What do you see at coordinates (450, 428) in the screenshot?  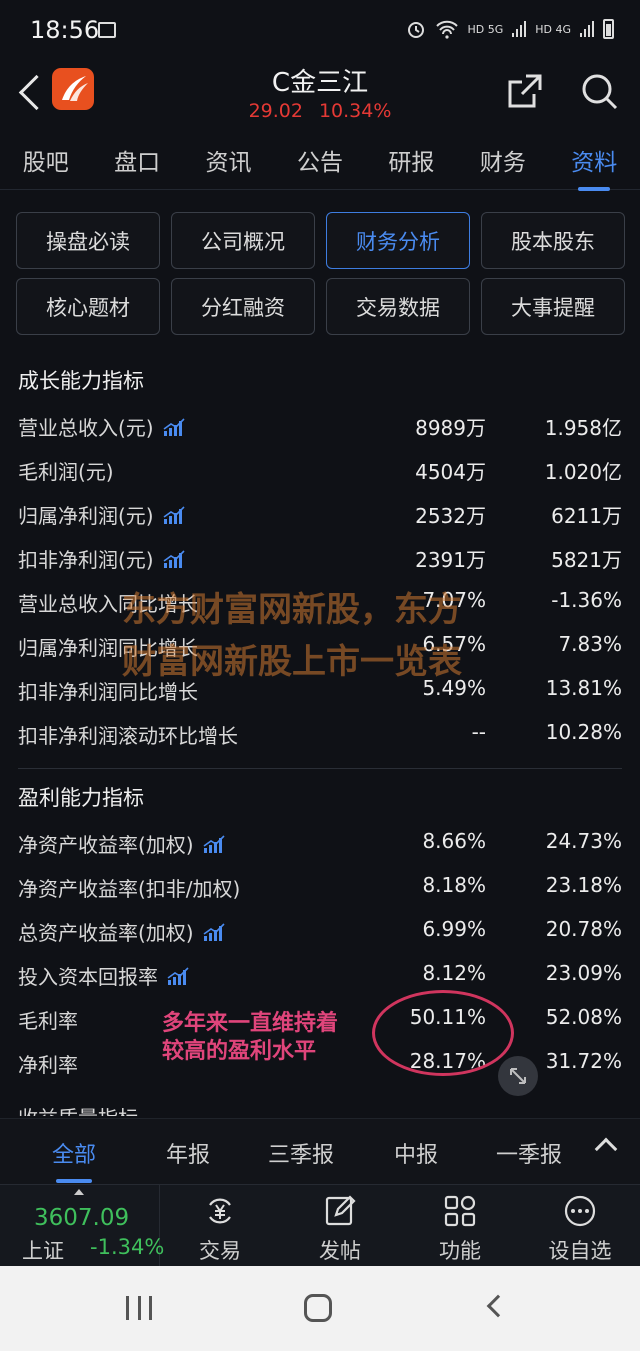 I see `row-value-1: 8989万` at bounding box center [450, 428].